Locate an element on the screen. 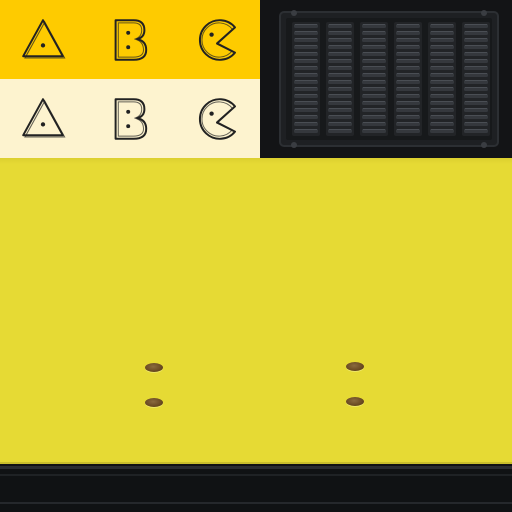 Image resolution: width=512 pixels, height=512 pixels. icon-row-bottom is located at coordinates (130, 118).